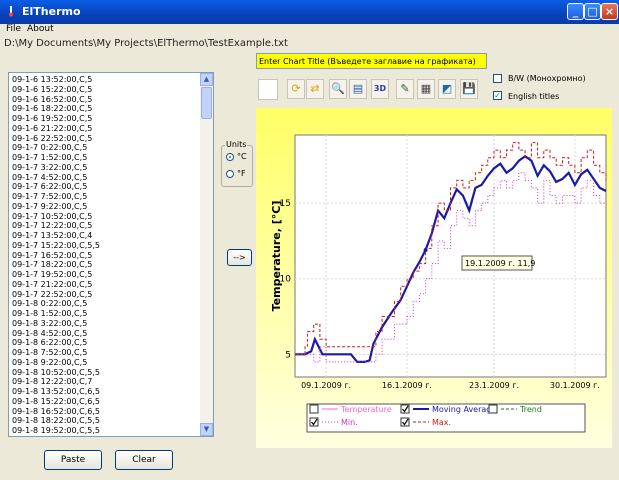  Describe the element at coordinates (242, 156) in the screenshot. I see `celsius-label: °C` at that location.